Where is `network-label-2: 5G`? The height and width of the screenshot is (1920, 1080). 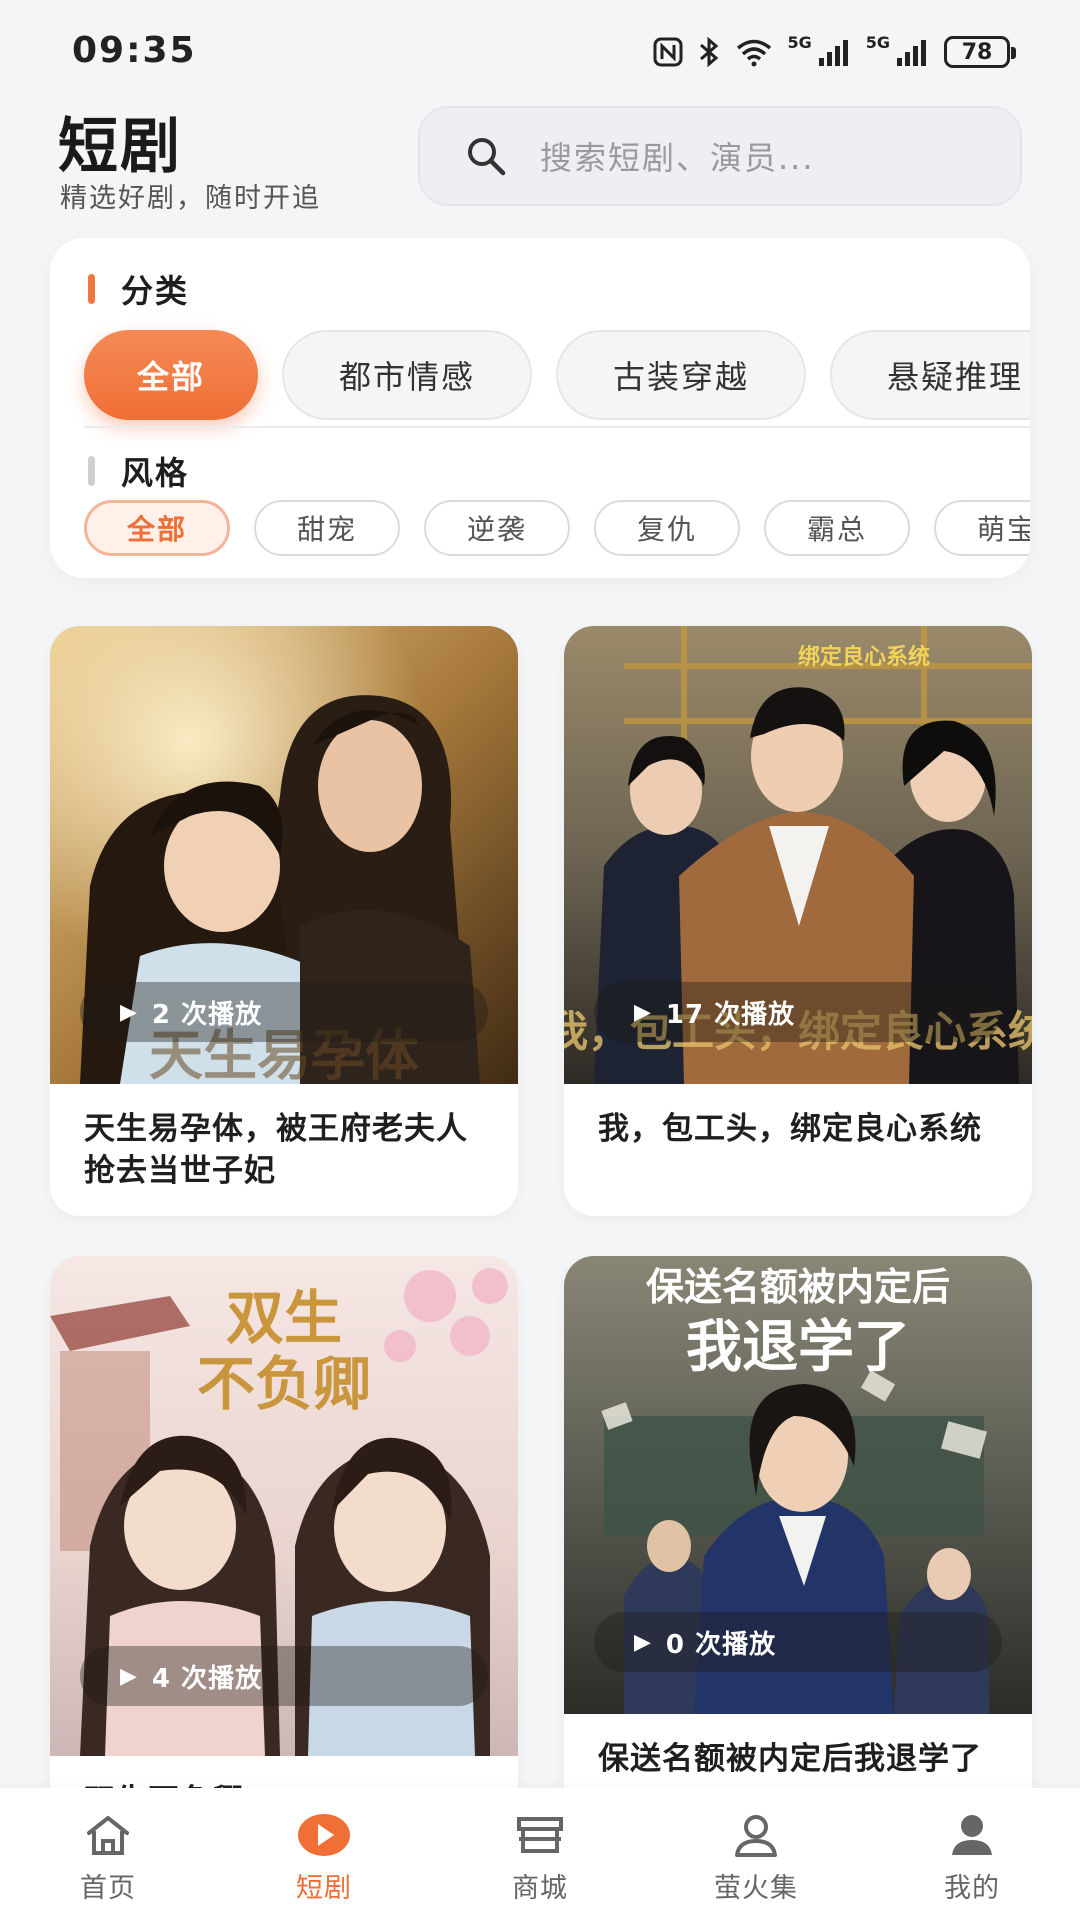 network-label-2: 5G is located at coordinates (877, 42).